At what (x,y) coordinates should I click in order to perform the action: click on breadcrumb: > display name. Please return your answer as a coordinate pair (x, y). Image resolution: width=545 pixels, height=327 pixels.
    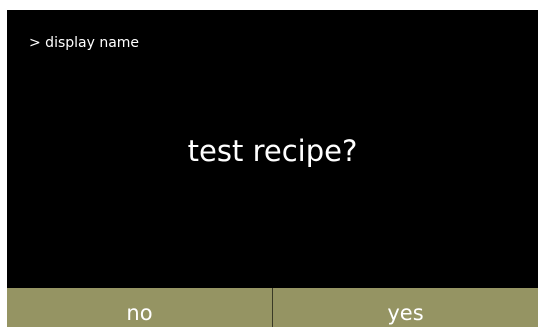
    Looking at the image, I should click on (84, 43).